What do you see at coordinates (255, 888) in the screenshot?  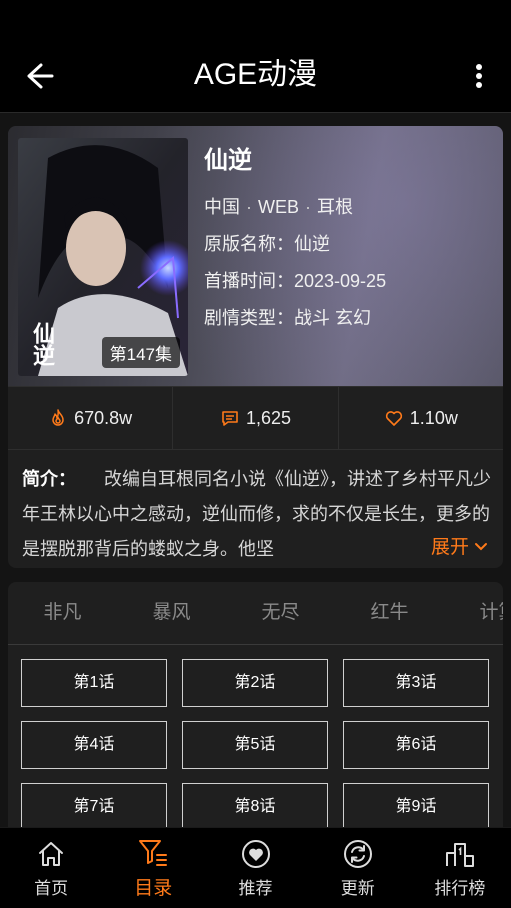 I see `nav-recommend-label: 推荐` at bounding box center [255, 888].